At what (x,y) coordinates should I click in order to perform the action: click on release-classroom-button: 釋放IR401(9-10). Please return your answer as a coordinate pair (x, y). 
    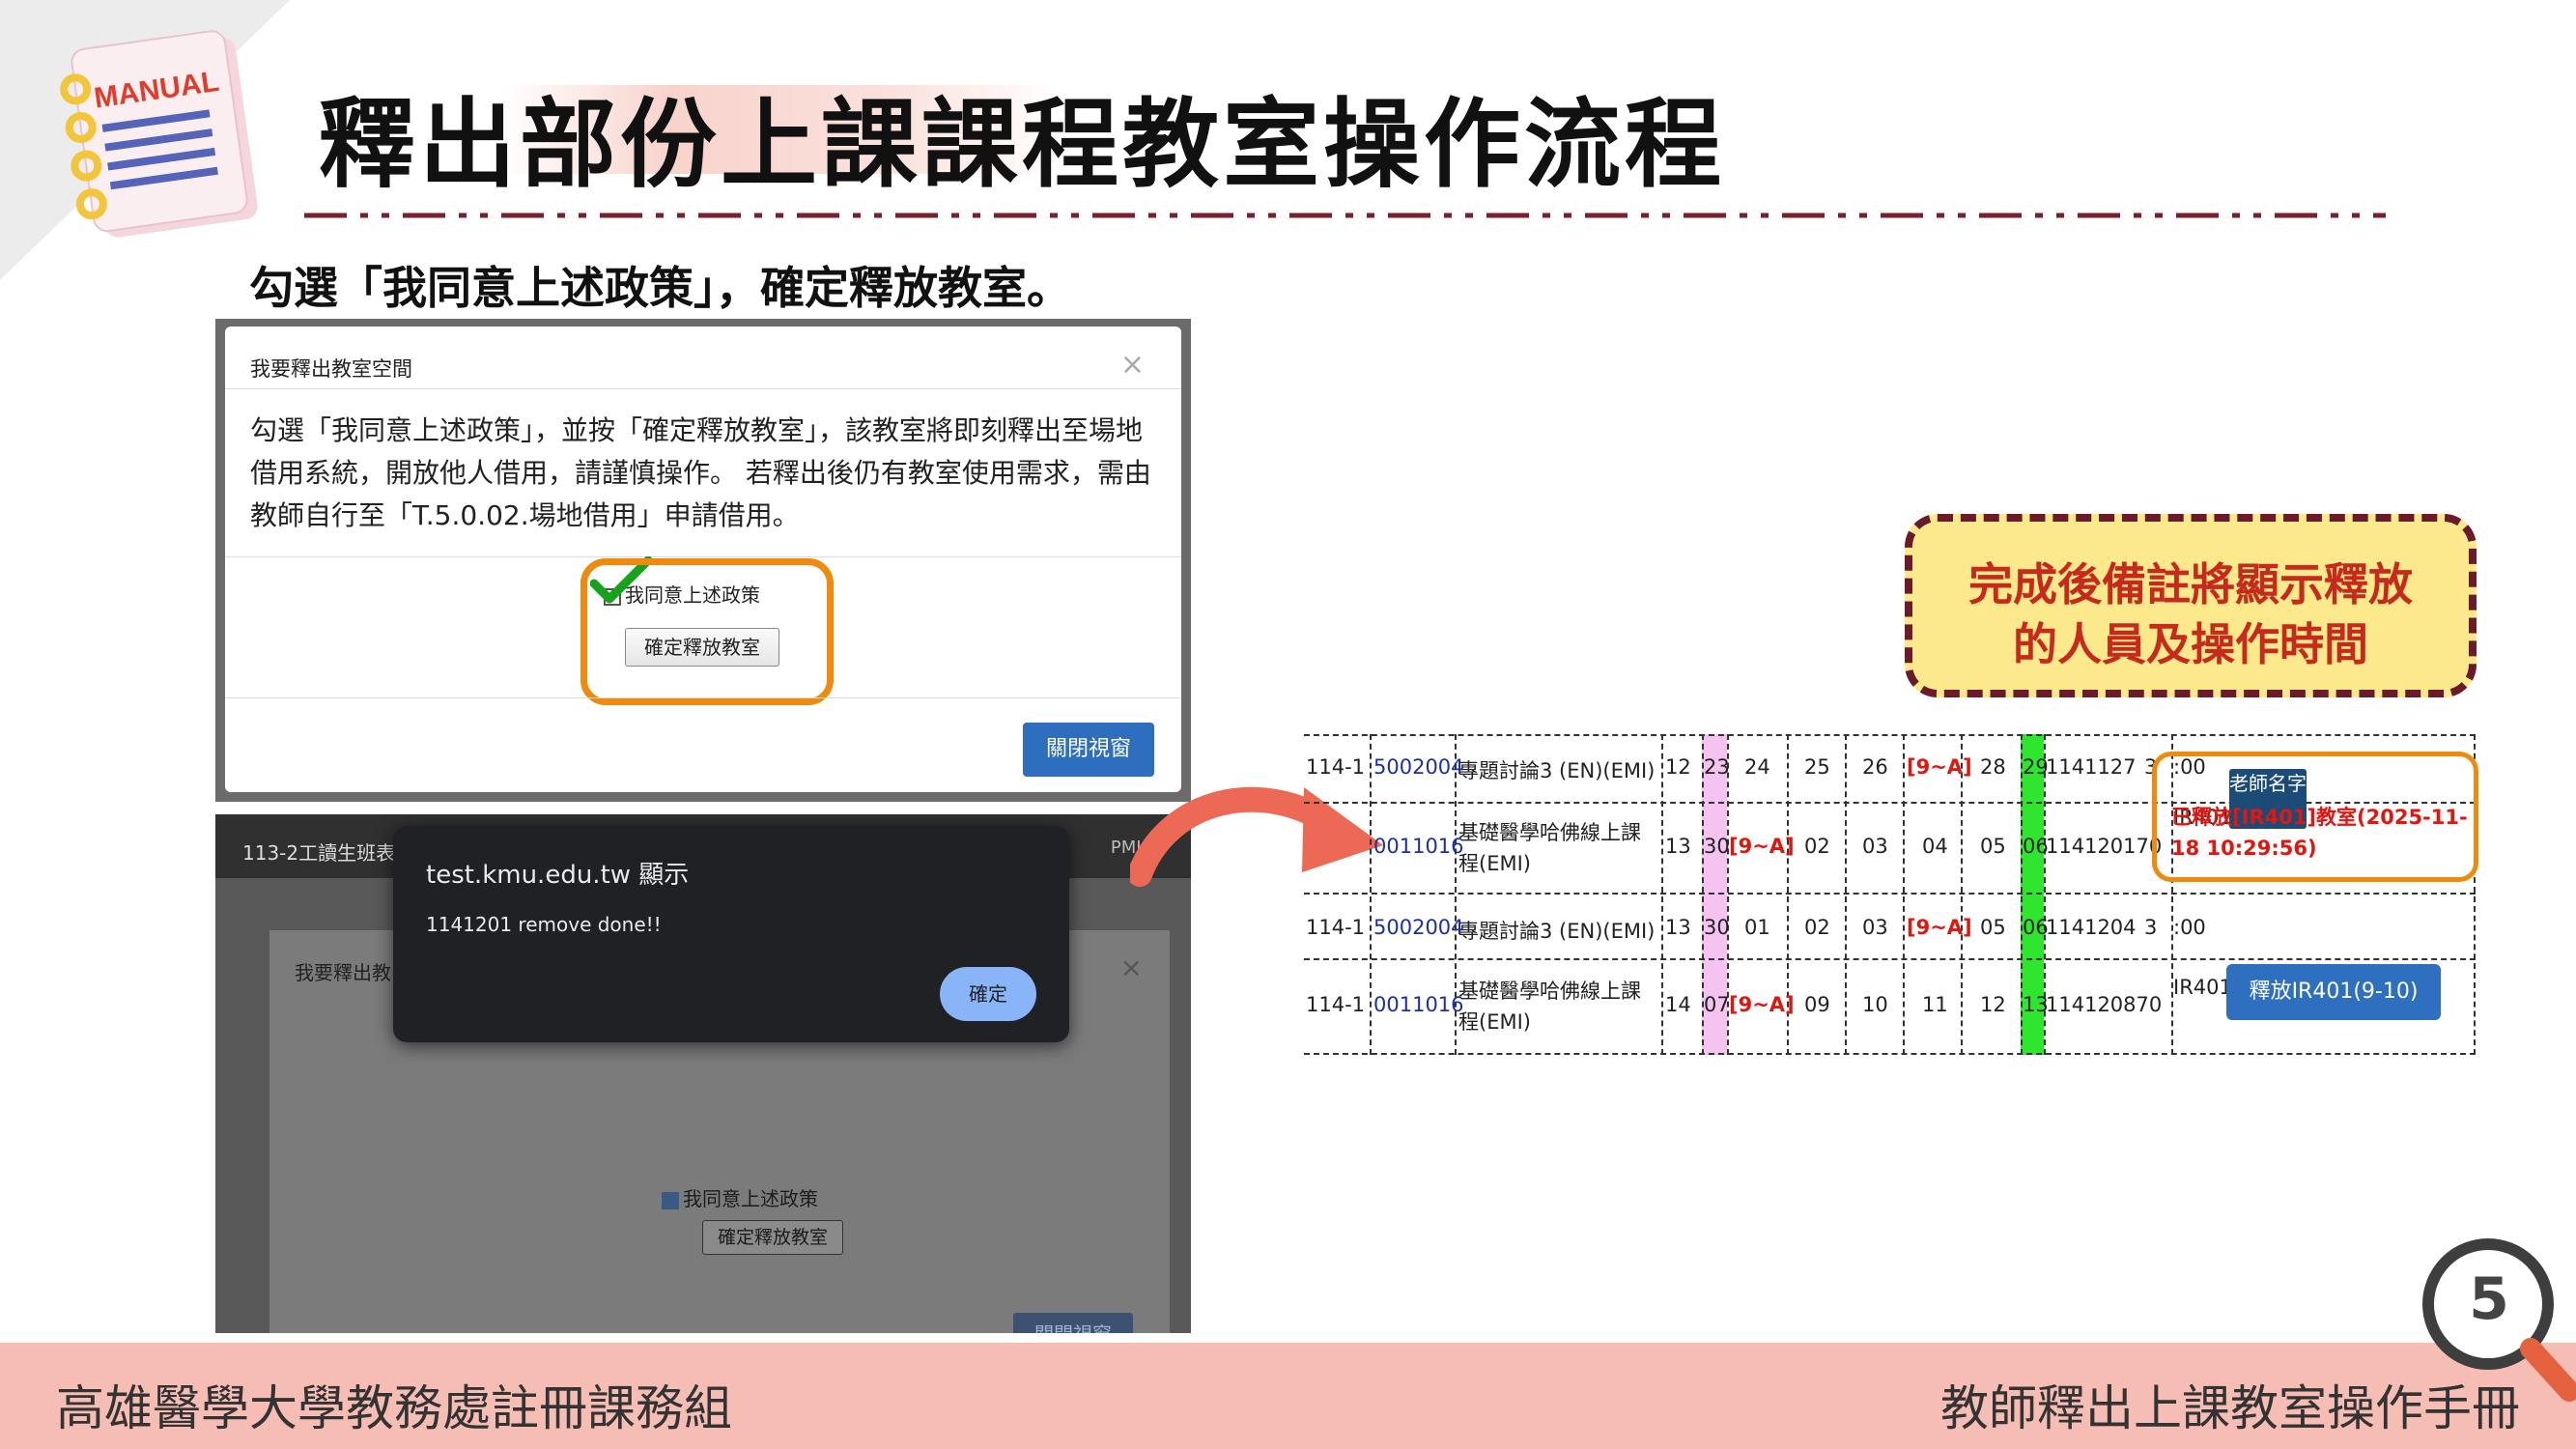
    Looking at the image, I should click on (2333, 992).